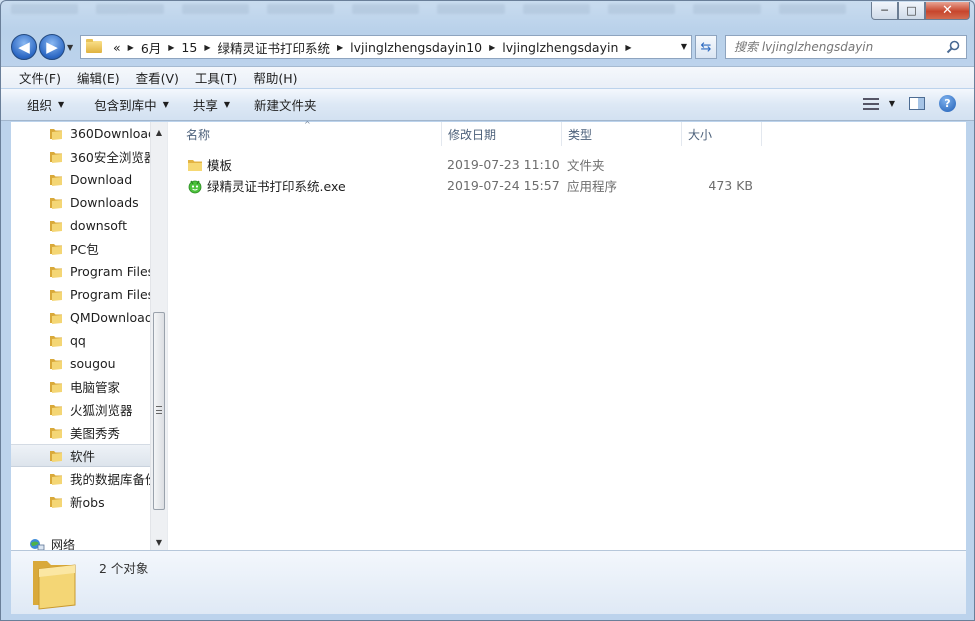 This screenshot has width=975, height=621. I want to click on sidebar-item-folder: 我的数据库备份, so click(80, 478).